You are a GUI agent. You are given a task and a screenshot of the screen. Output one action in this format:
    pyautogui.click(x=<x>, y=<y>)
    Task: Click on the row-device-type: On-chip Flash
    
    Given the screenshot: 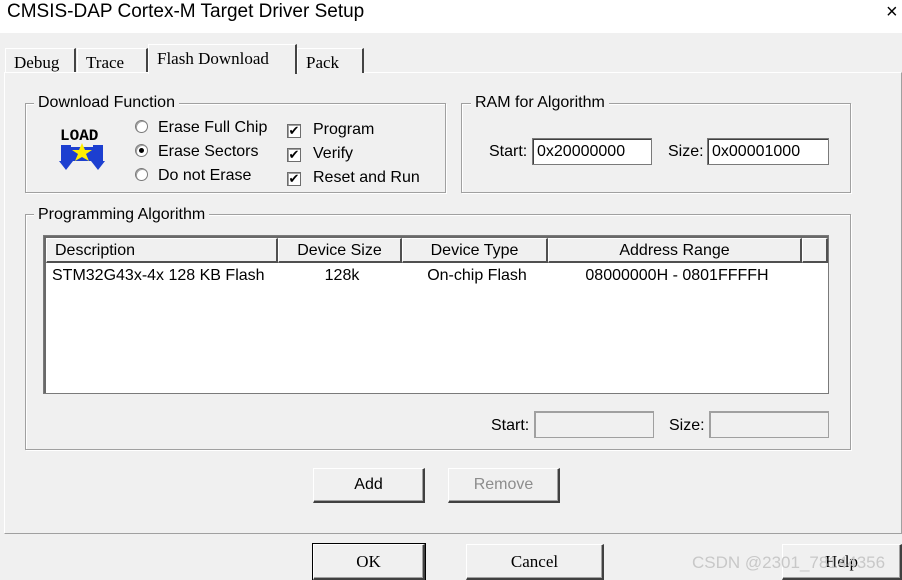 What is the action you would take?
    pyautogui.click(x=477, y=275)
    